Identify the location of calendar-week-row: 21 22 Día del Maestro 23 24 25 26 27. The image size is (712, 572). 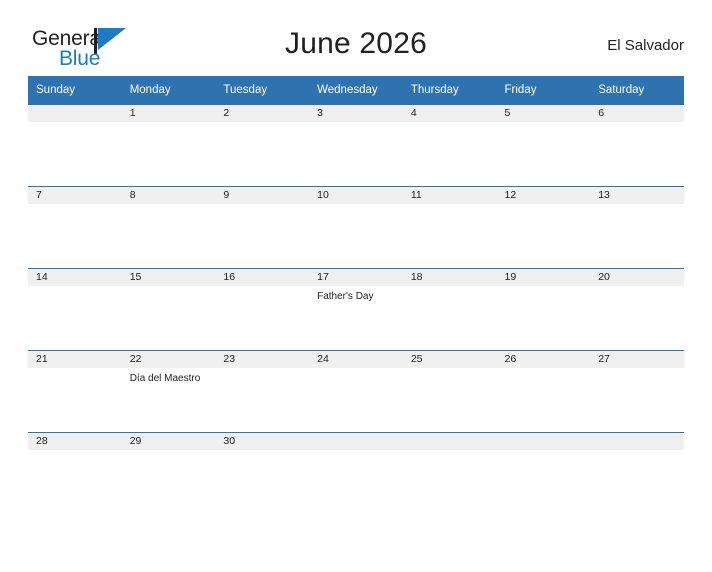
(356, 391).